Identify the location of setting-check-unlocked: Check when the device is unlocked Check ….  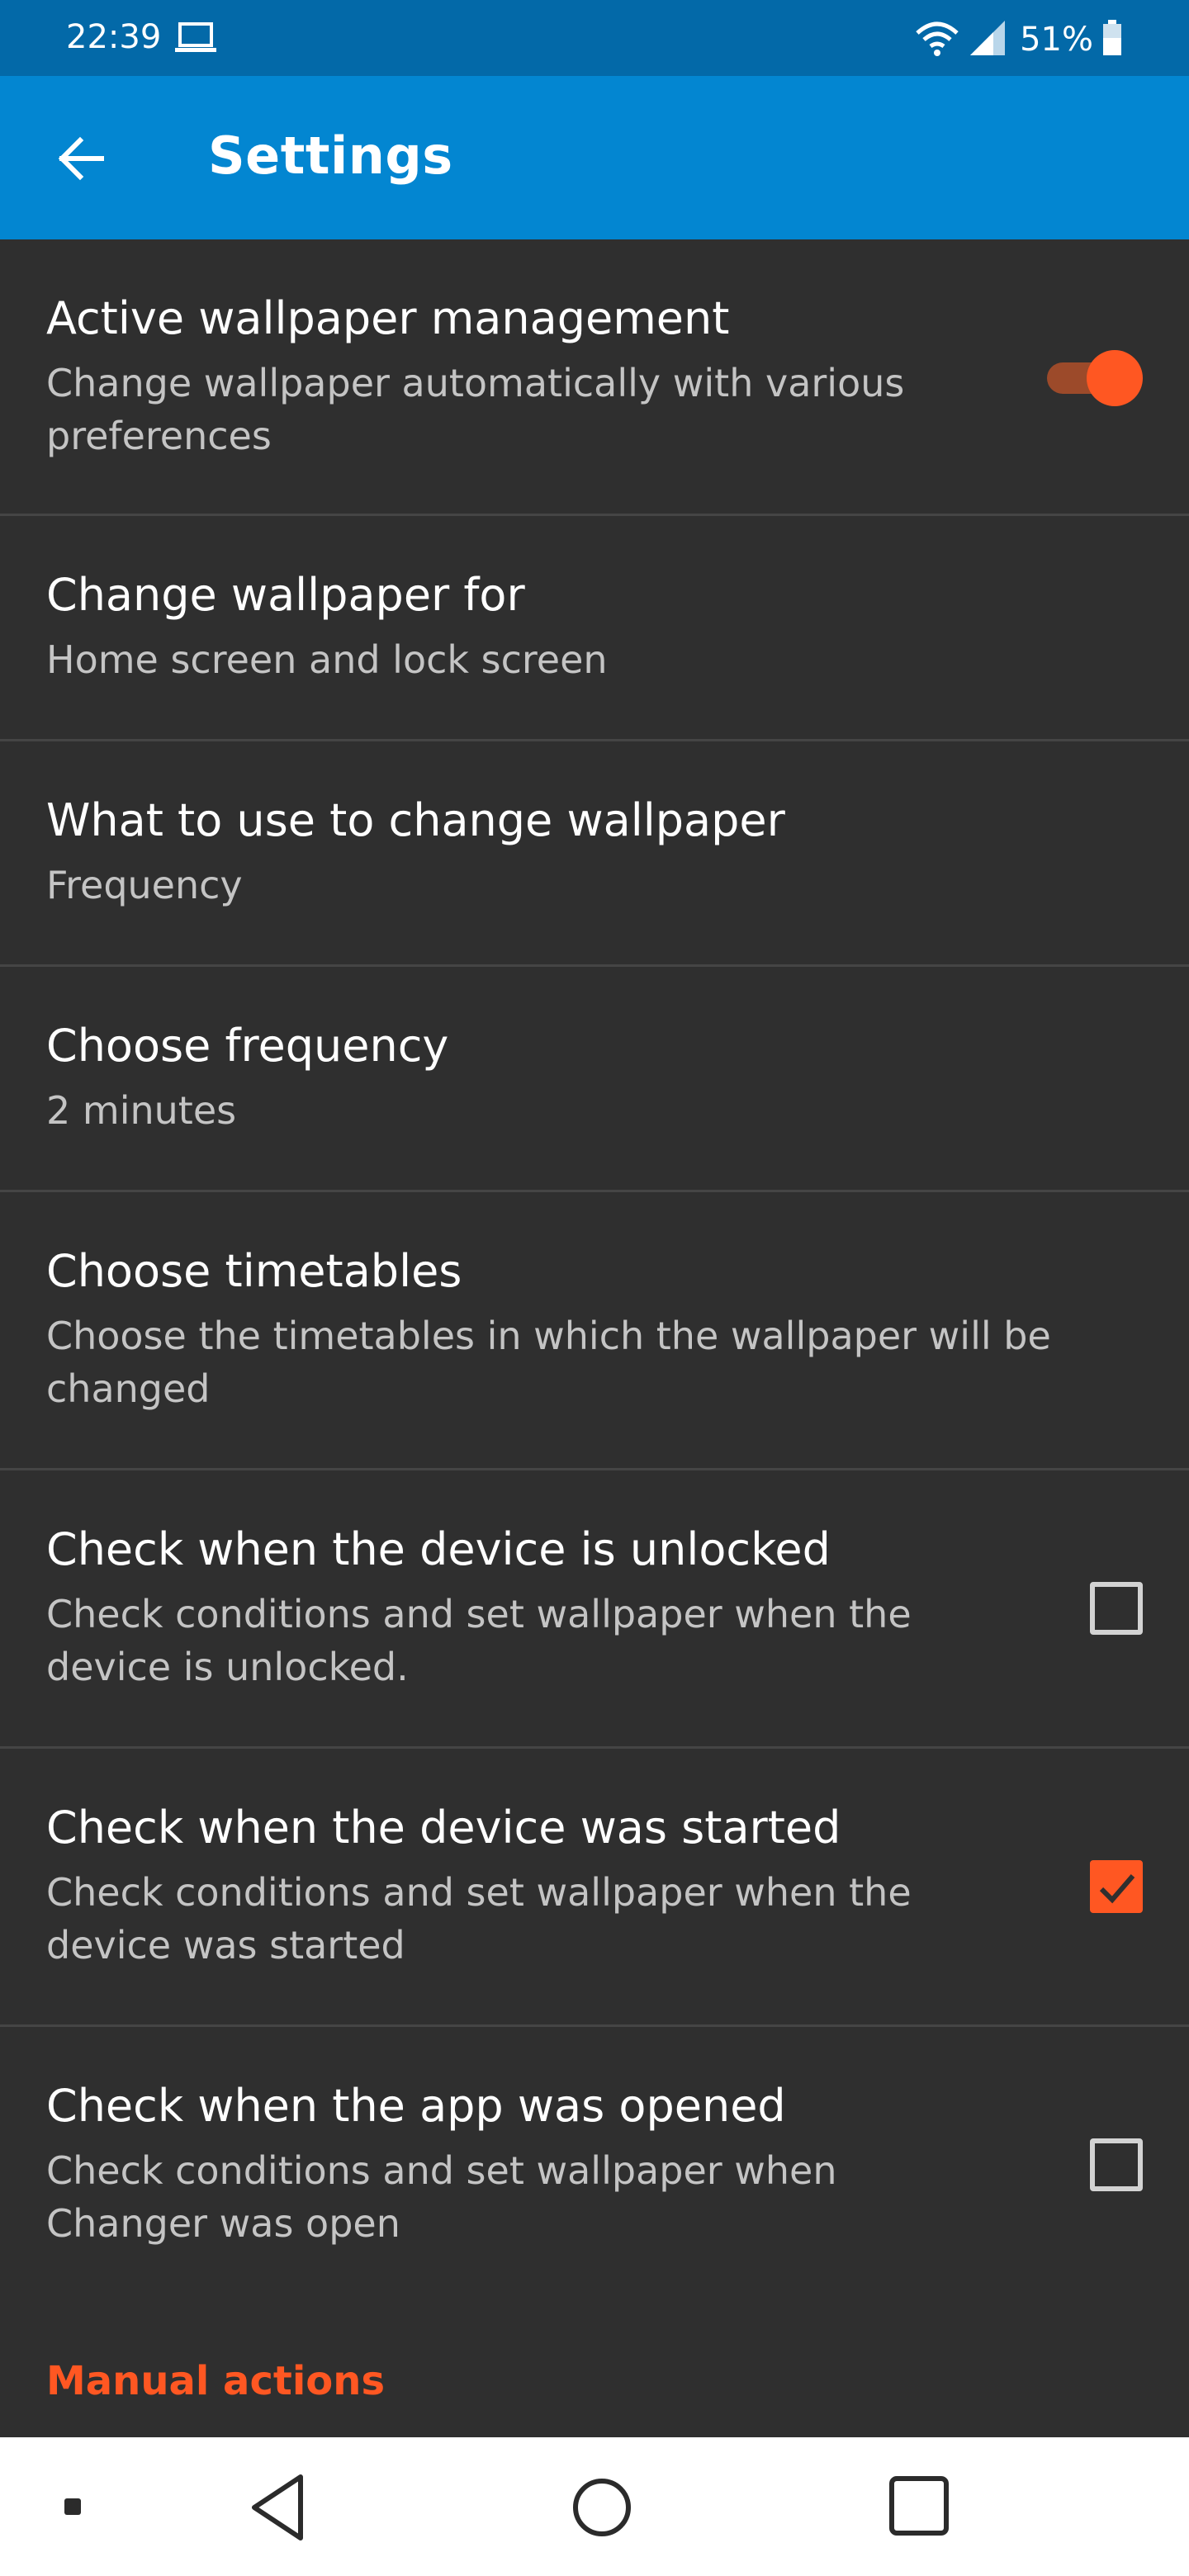
(594, 1609).